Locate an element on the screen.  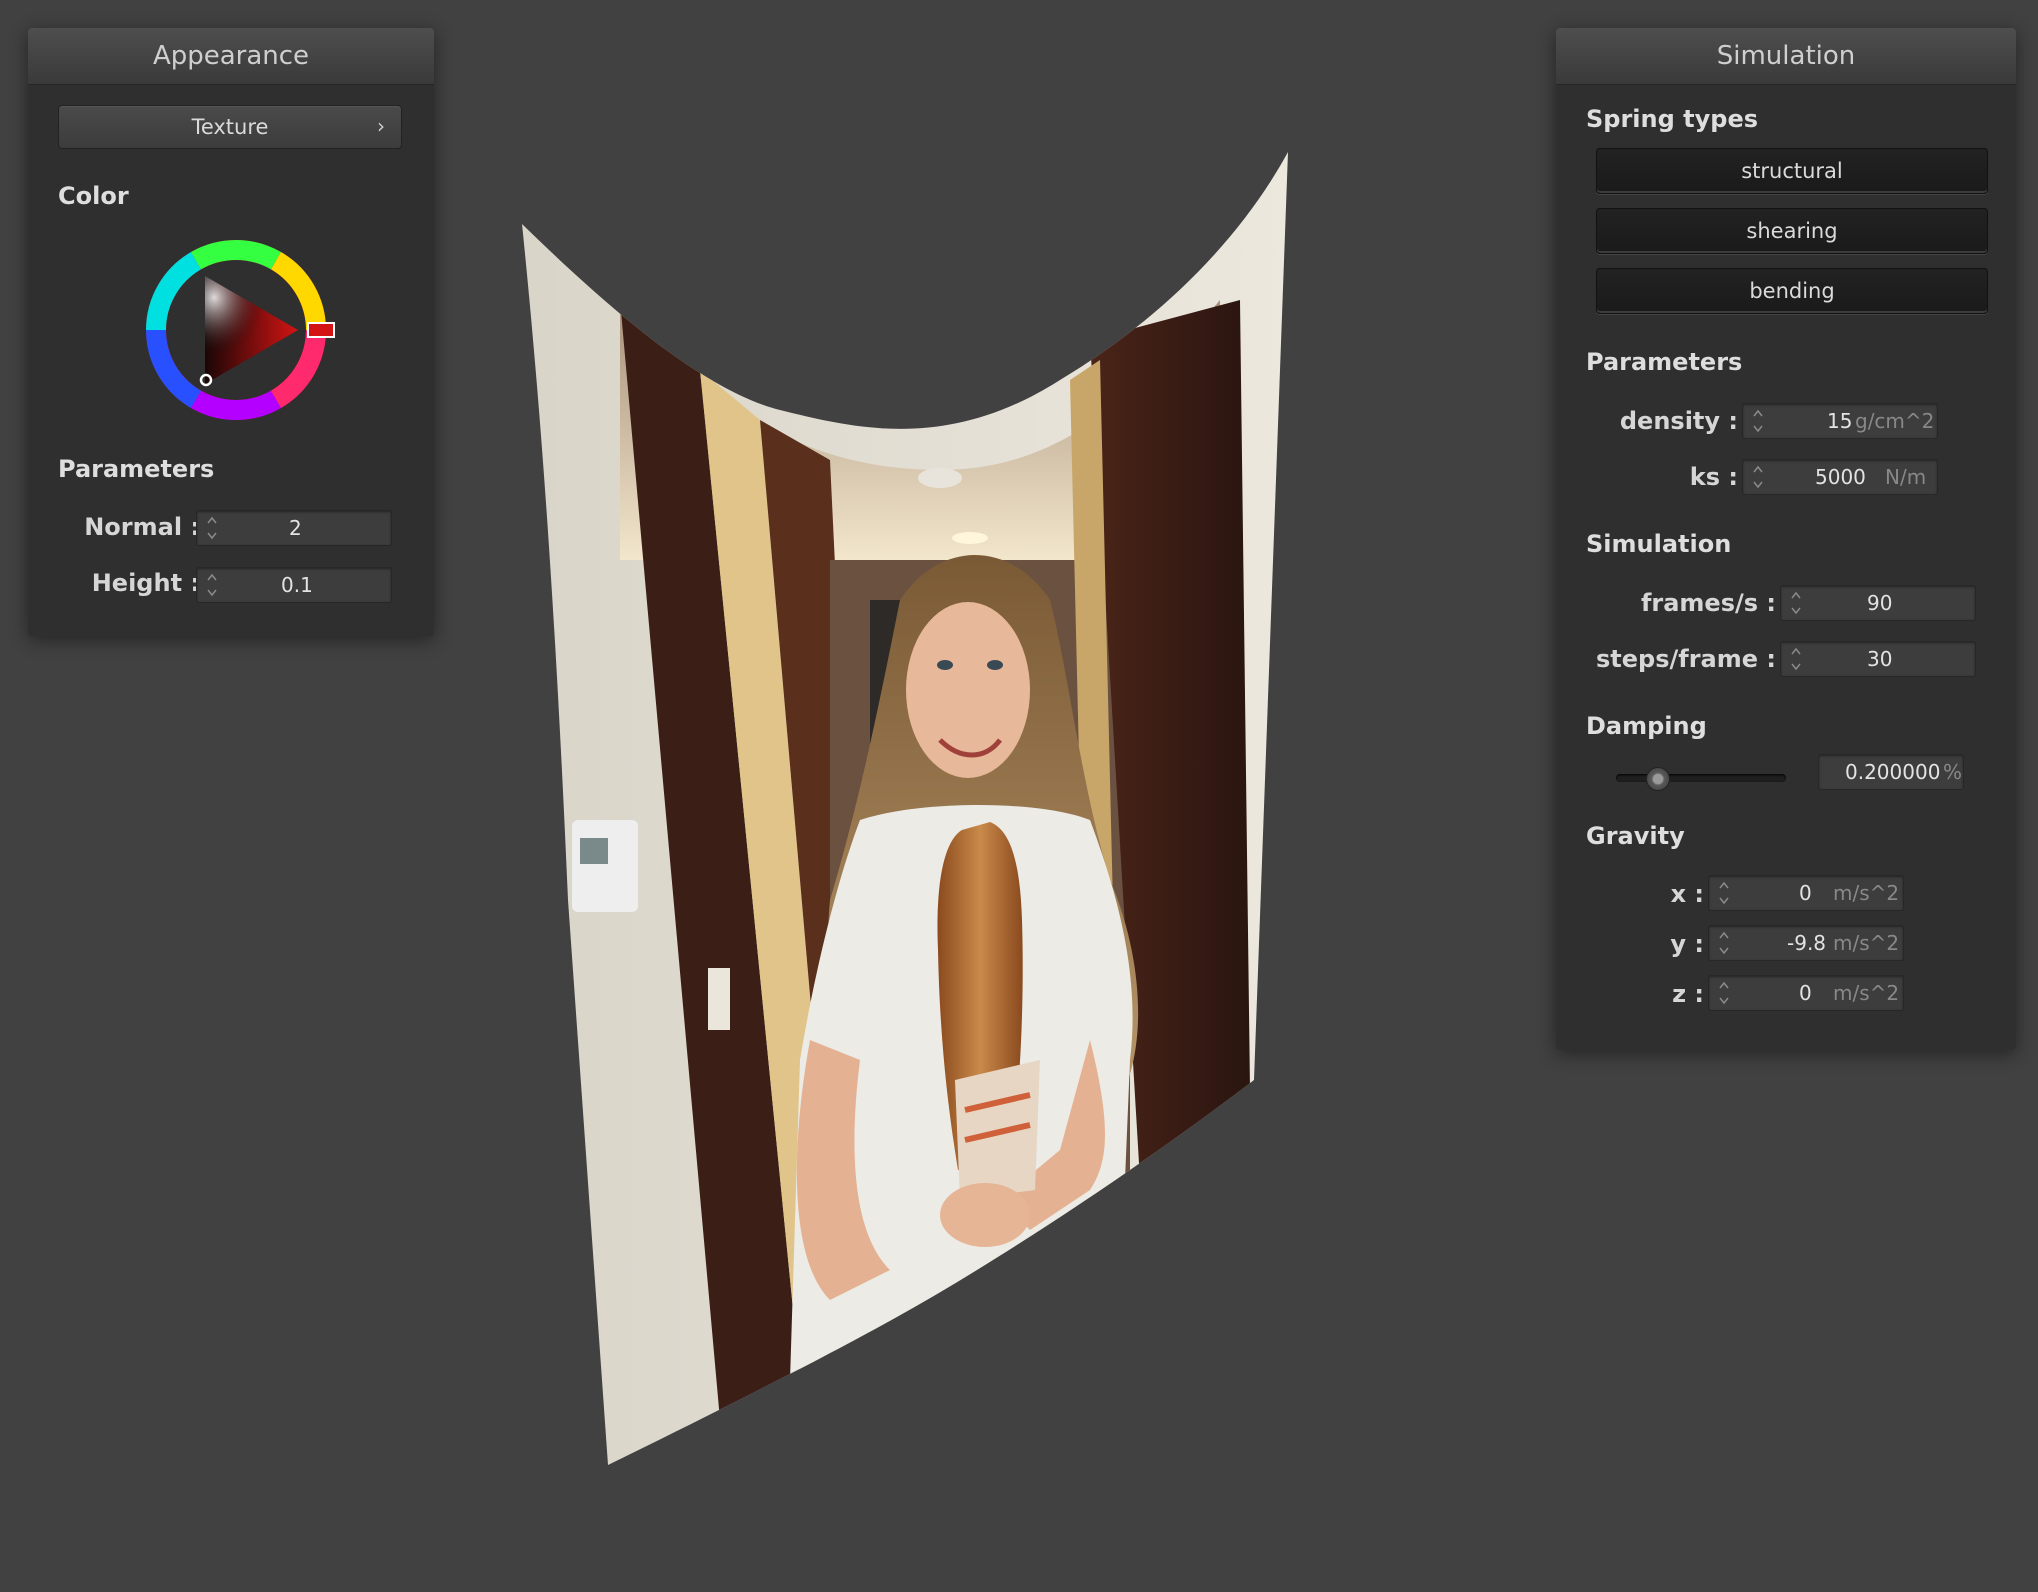
normal-label: Normal : is located at coordinates (142, 527).